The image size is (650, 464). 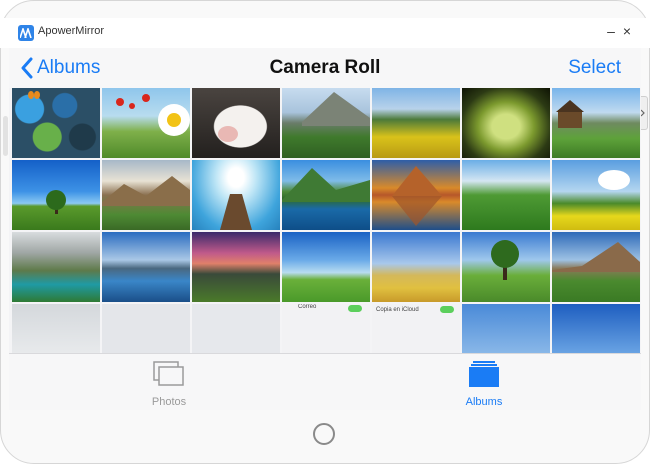 I want to click on tab-bar: Photos Albums, so click(x=325, y=381).